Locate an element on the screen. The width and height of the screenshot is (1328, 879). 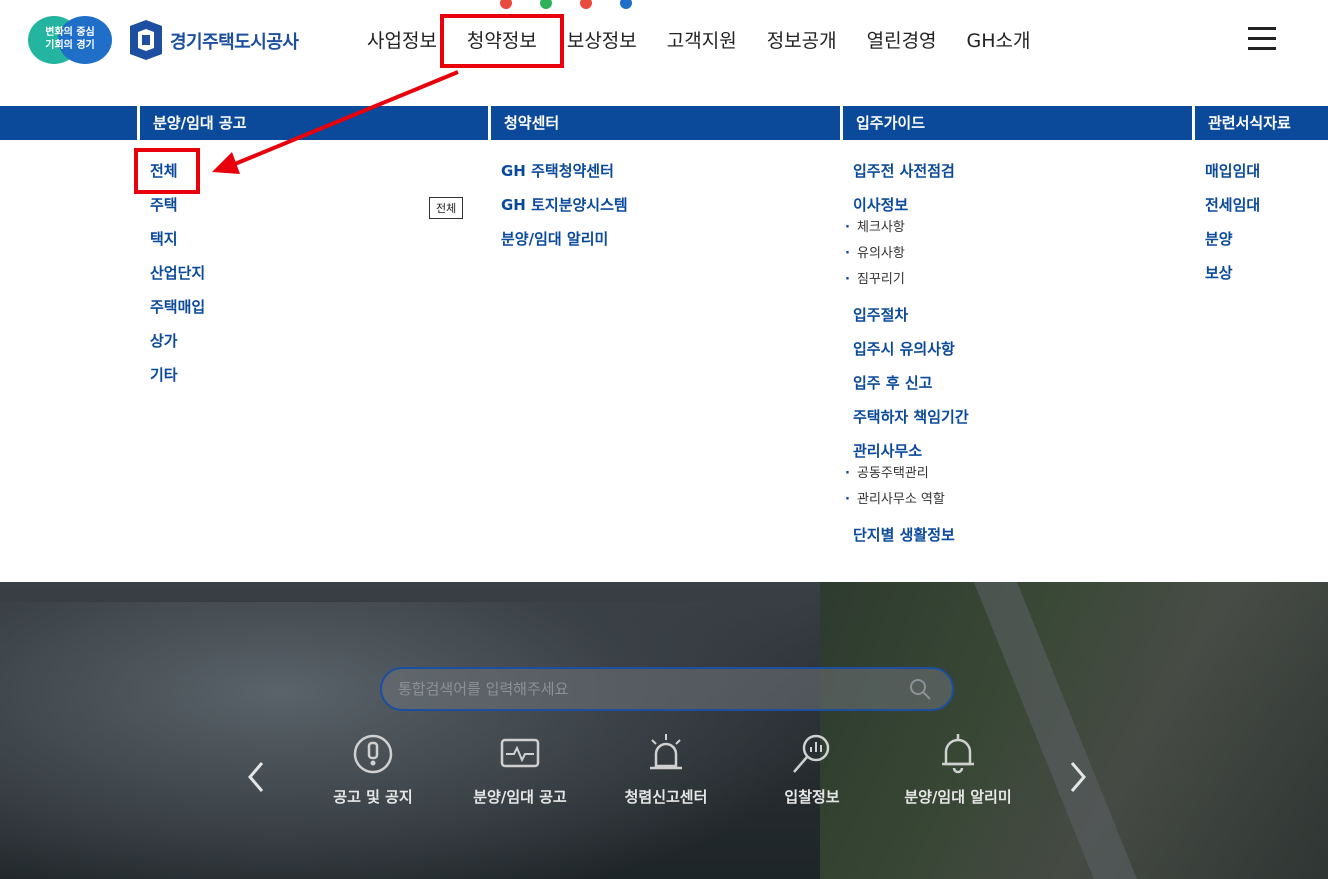
chevron-right-icon is located at coordinates (1078, 777).